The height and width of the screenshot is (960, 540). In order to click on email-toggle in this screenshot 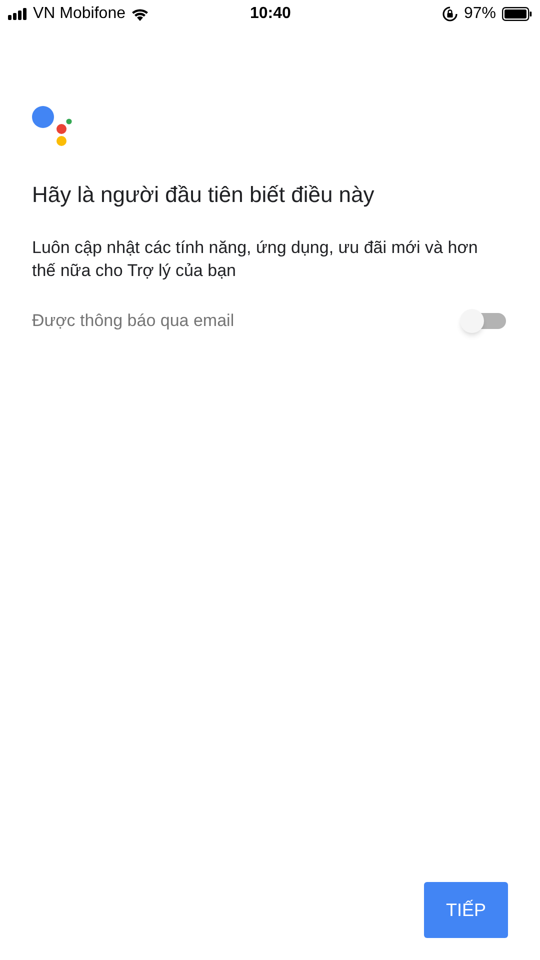, I will do `click(484, 321)`.